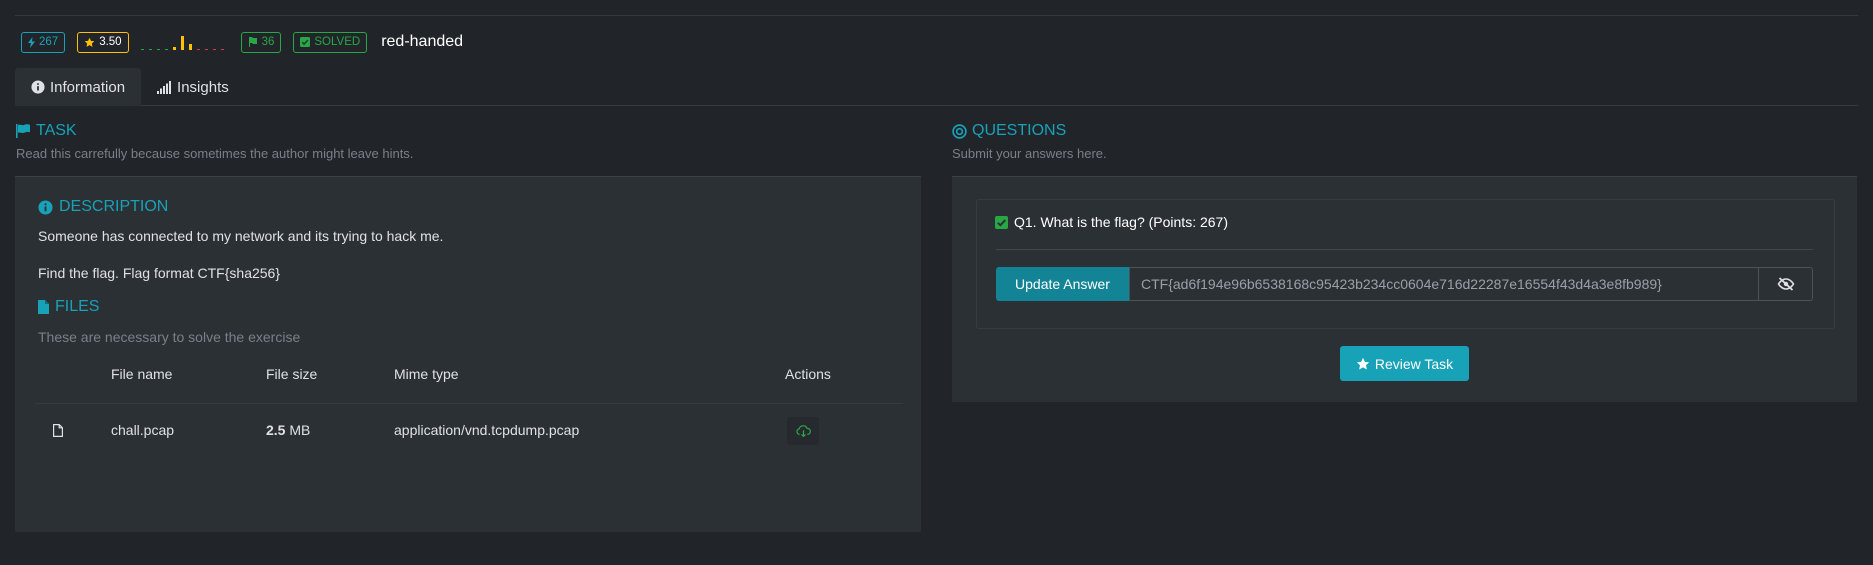 The width and height of the screenshot is (1873, 565). I want to click on rating-badge: 3.50, so click(103, 42).